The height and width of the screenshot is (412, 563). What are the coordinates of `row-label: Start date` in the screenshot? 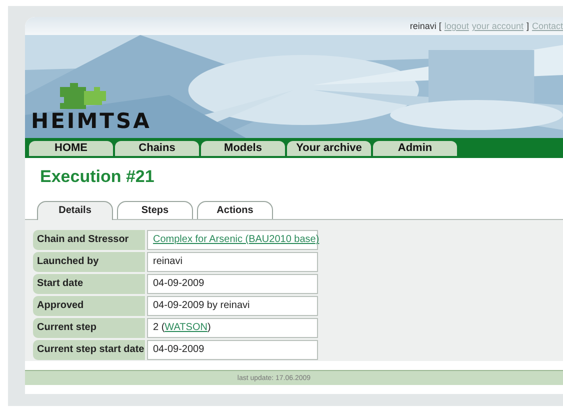 It's located at (89, 284).